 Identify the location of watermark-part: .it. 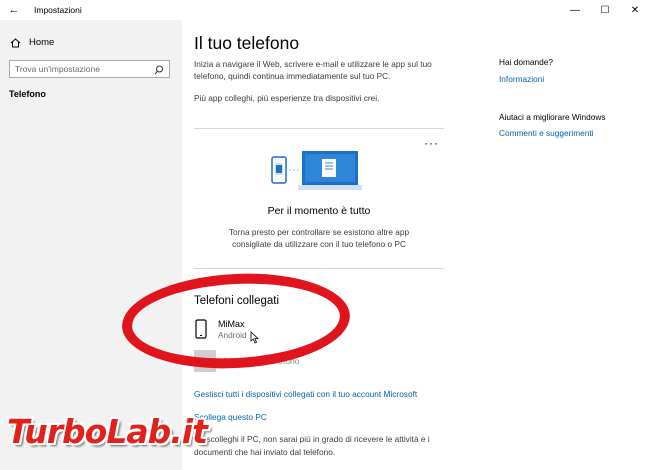
(189, 431).